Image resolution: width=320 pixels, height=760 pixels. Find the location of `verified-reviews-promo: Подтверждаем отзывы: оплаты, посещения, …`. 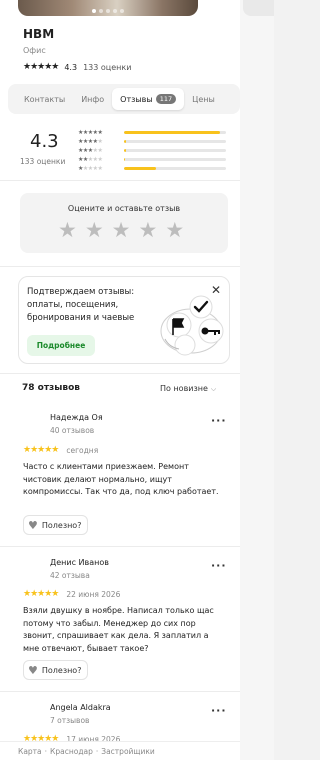

verified-reviews-promo: Подтверждаем отзывы: оплаты, посещения, … is located at coordinates (124, 320).